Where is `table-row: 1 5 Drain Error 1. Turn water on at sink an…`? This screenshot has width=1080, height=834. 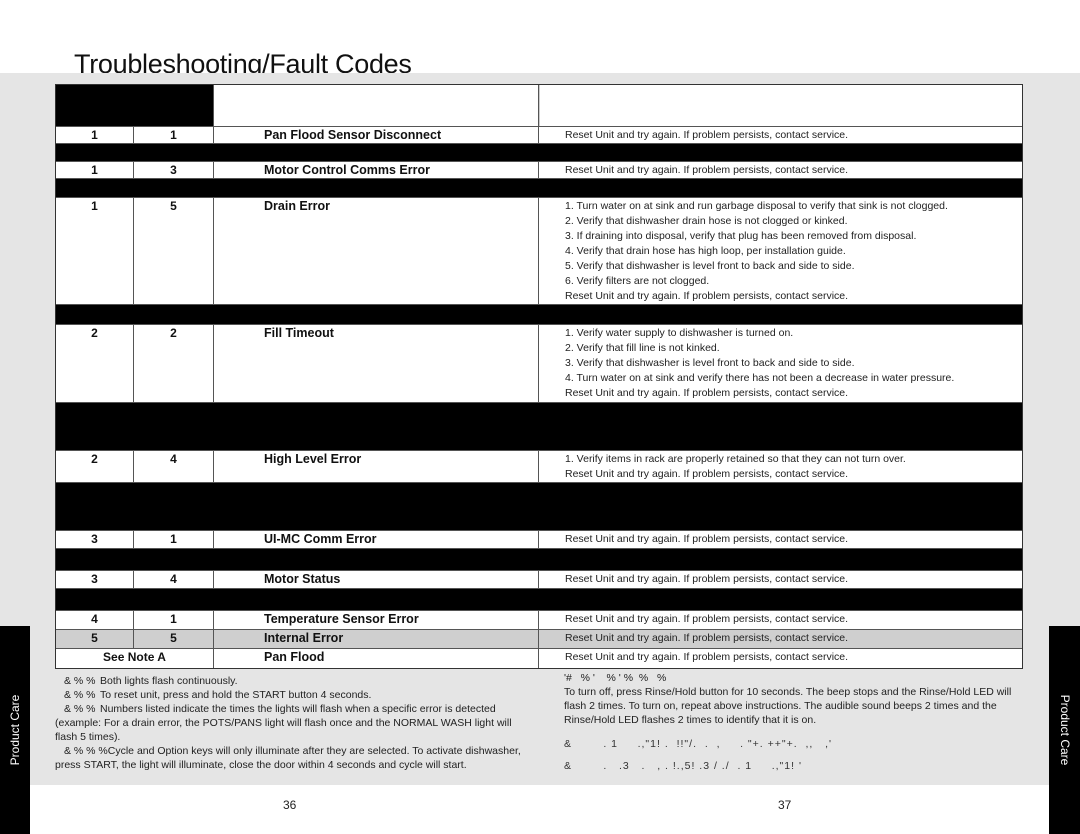
table-row: 1 5 Drain Error 1. Turn water on at sink an… is located at coordinates (539, 251).